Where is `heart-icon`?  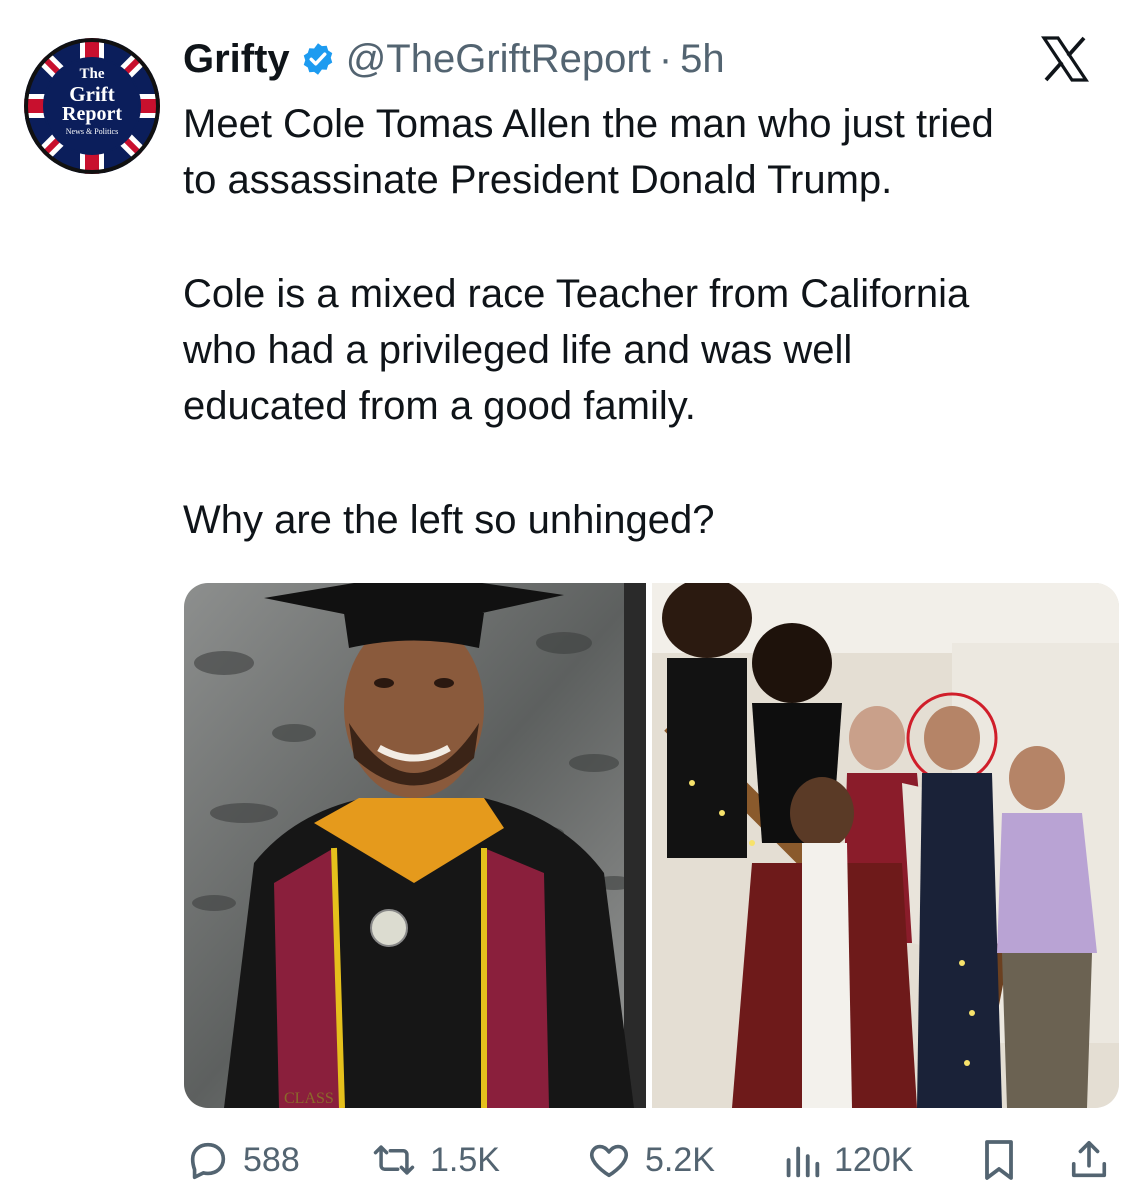
heart-icon is located at coordinates (609, 1160).